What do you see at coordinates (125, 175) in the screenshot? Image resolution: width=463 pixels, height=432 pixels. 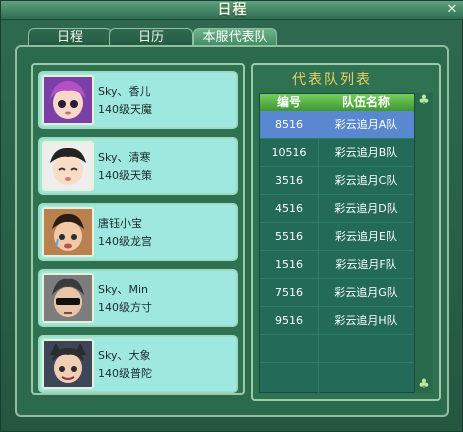 I see `member-level: 140级天策` at bounding box center [125, 175].